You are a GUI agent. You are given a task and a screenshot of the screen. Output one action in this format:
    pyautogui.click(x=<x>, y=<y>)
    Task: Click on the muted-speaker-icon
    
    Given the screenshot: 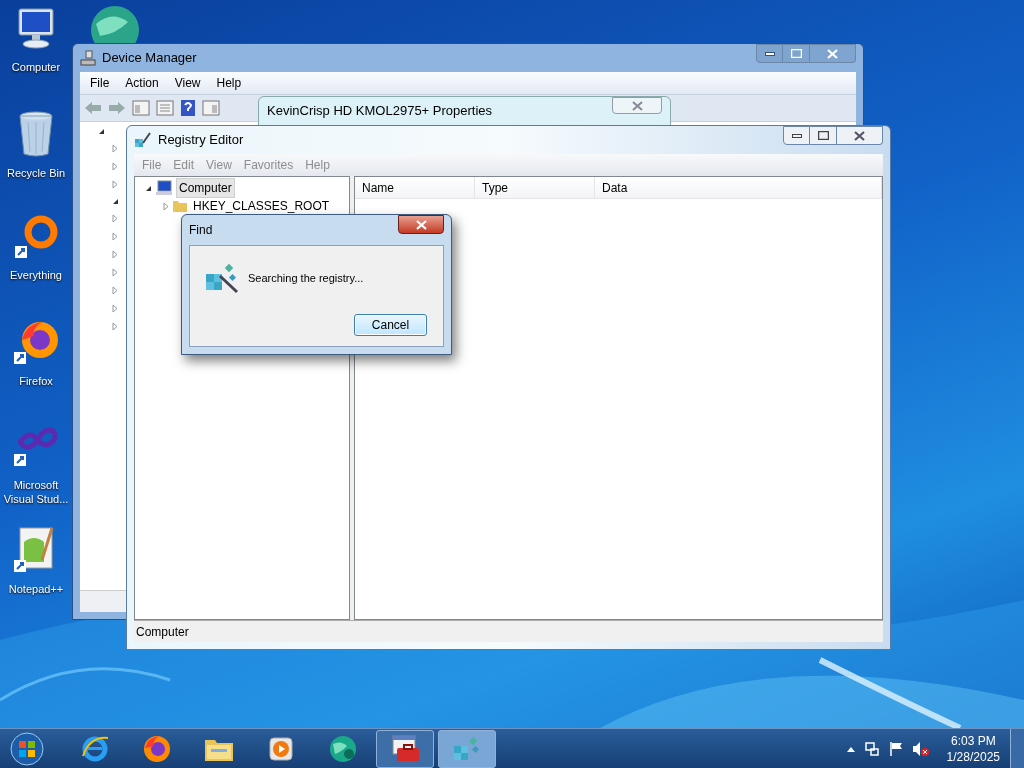 What is the action you would take?
    pyautogui.click(x=920, y=748)
    